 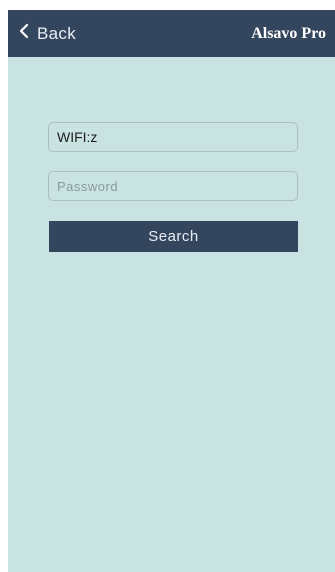 I want to click on chevron-left-icon, so click(x=27, y=33).